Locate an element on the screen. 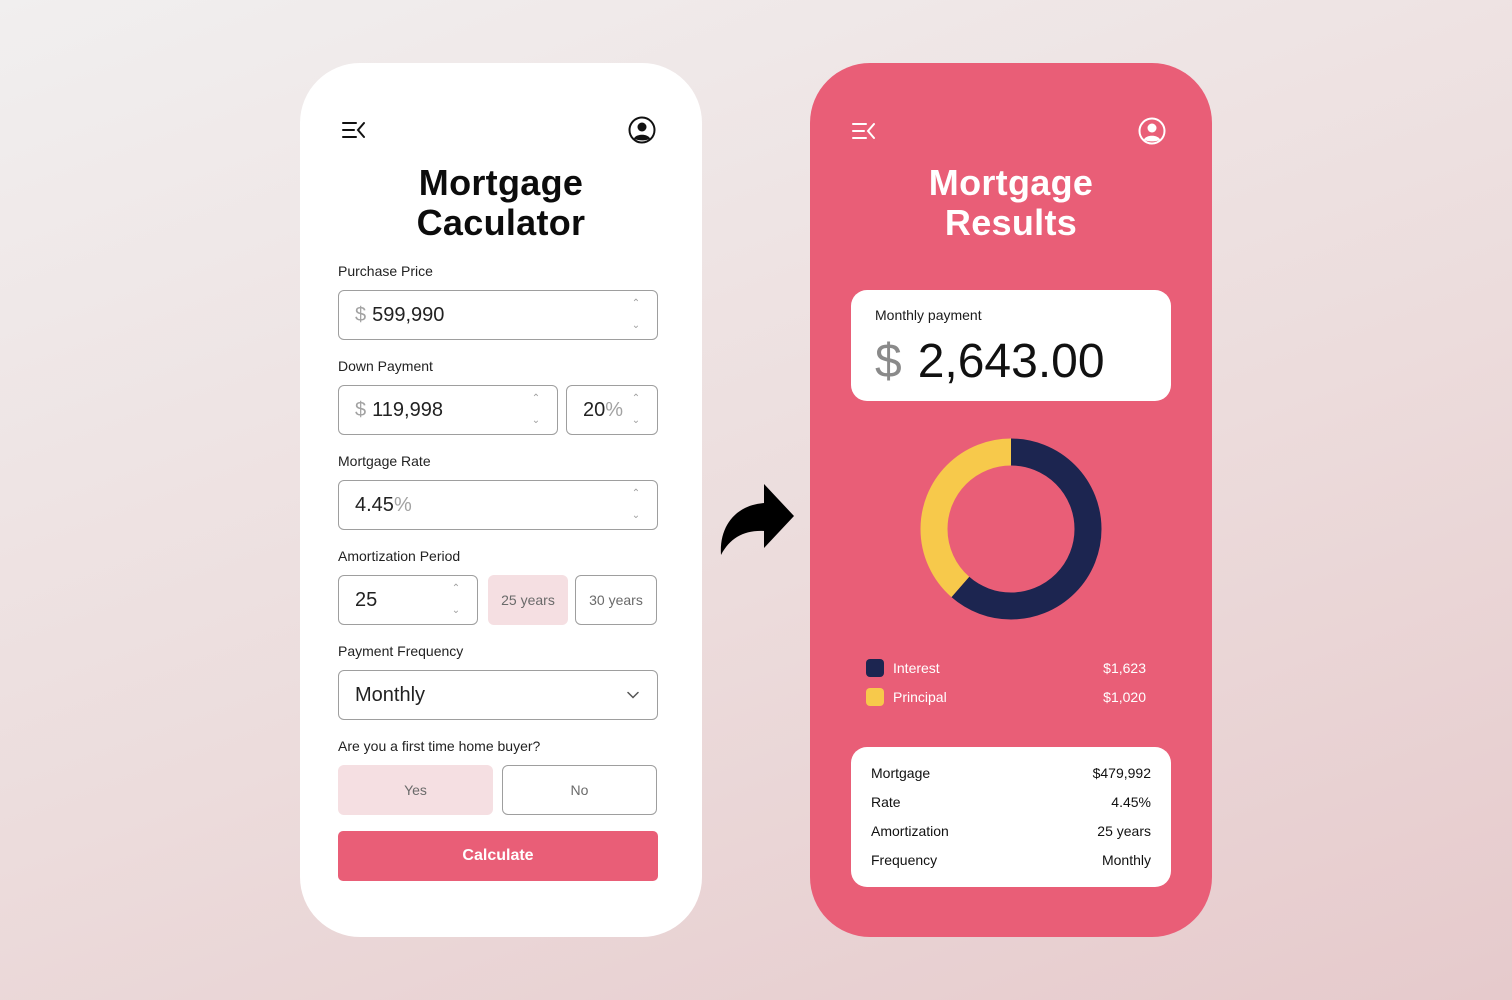 The image size is (1512, 1000). down-payment-stepper: ⌃ ⌄ is located at coordinates (536, 410).